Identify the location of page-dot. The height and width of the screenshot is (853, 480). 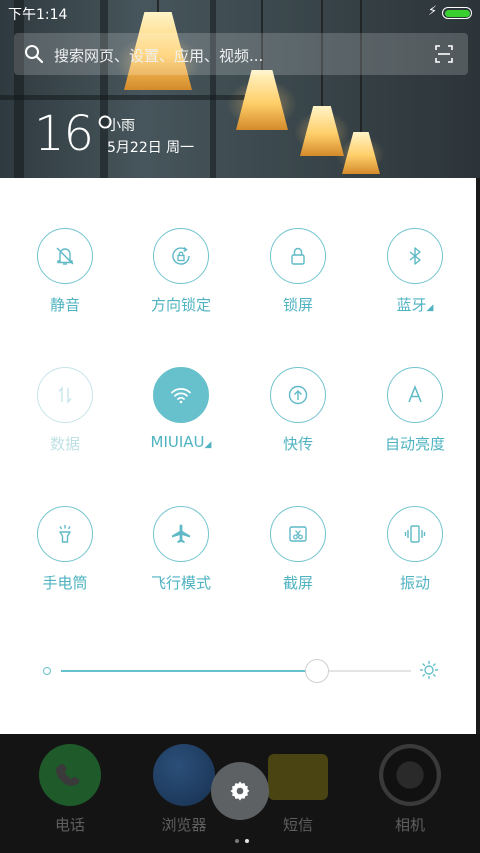
(237, 841).